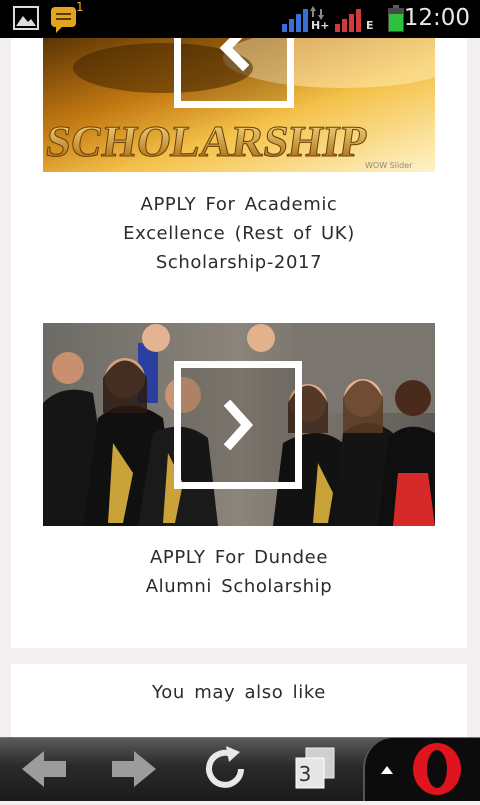 This screenshot has height=805, width=480. Describe the element at coordinates (239, 572) in the screenshot. I see `article-title-2: APPLY For Dundee Alumni Scholarship` at that location.